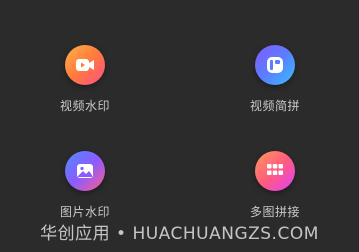 The image size is (359, 252). Describe the element at coordinates (179, 234) in the screenshot. I see `site-watermark: 华创应用 • HUACHUANGZS.COM` at that location.